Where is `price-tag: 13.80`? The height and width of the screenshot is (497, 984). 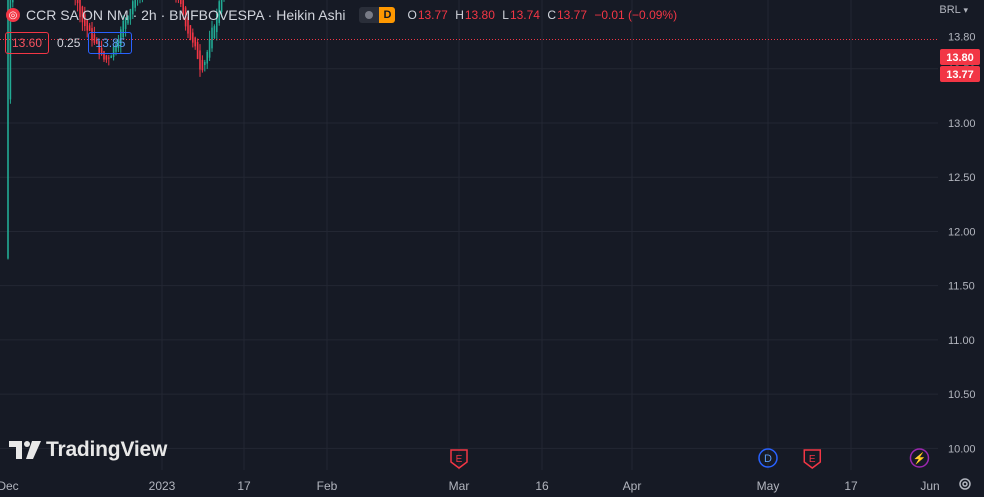
price-tag: 13.80 is located at coordinates (960, 57).